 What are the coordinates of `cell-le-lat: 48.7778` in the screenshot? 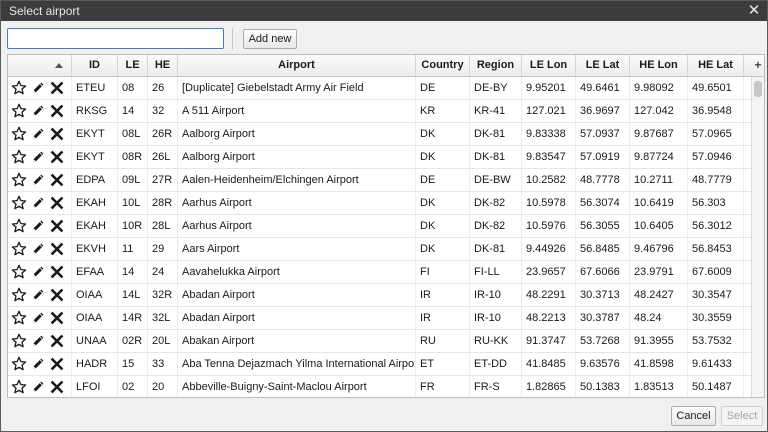 It's located at (603, 180).